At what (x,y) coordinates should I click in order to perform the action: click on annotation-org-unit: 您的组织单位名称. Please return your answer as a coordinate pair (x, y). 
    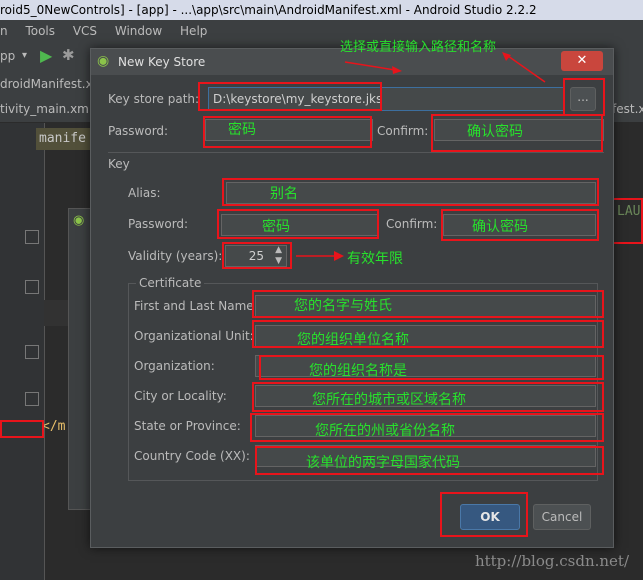
    Looking at the image, I should click on (353, 340).